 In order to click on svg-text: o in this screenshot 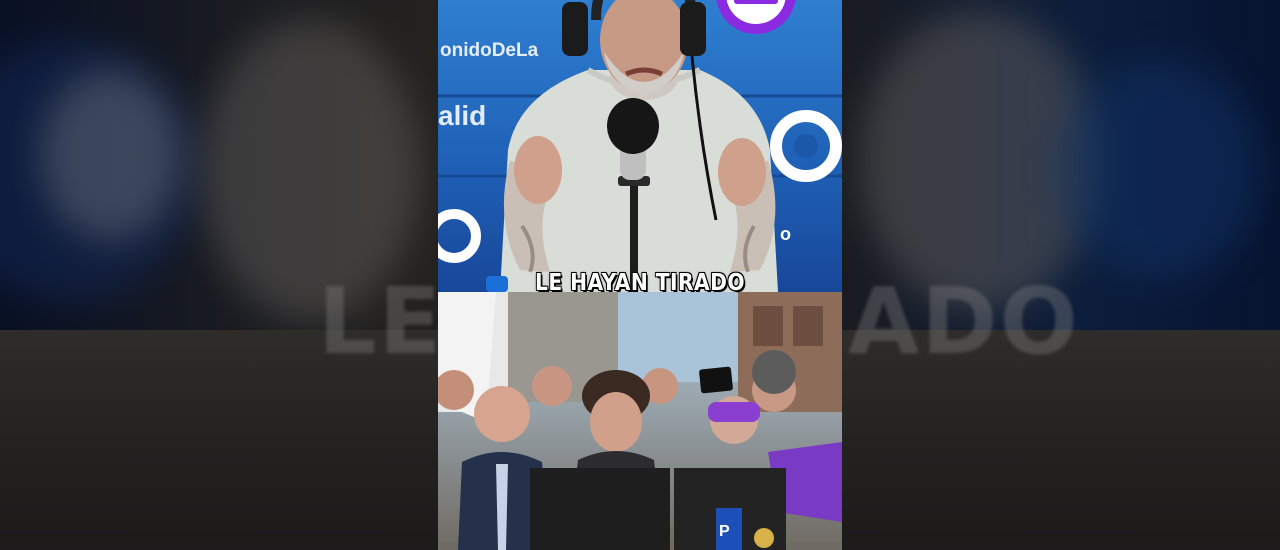, I will do `click(785, 234)`.